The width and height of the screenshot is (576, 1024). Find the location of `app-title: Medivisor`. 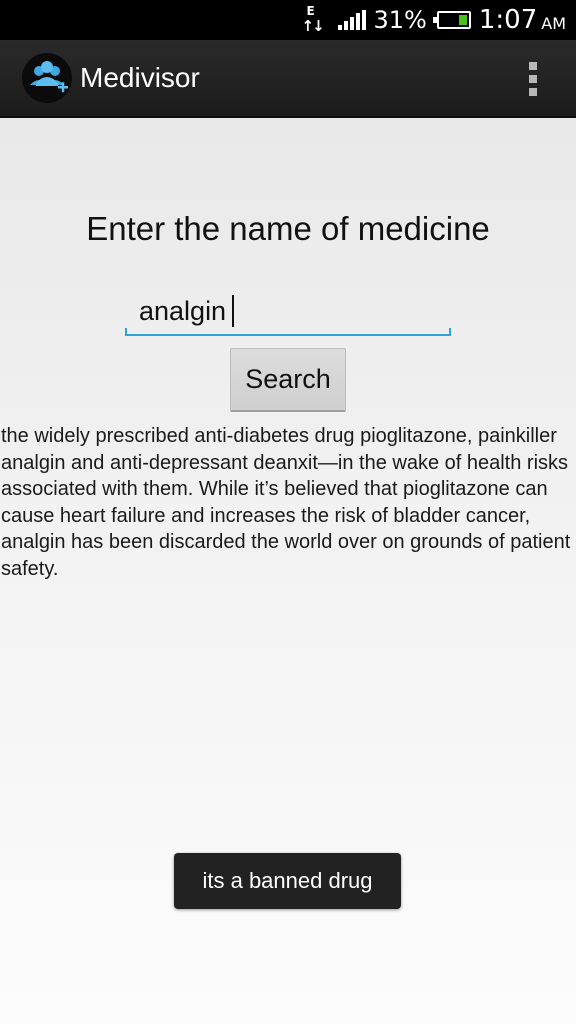

app-title: Medivisor is located at coordinates (140, 77).